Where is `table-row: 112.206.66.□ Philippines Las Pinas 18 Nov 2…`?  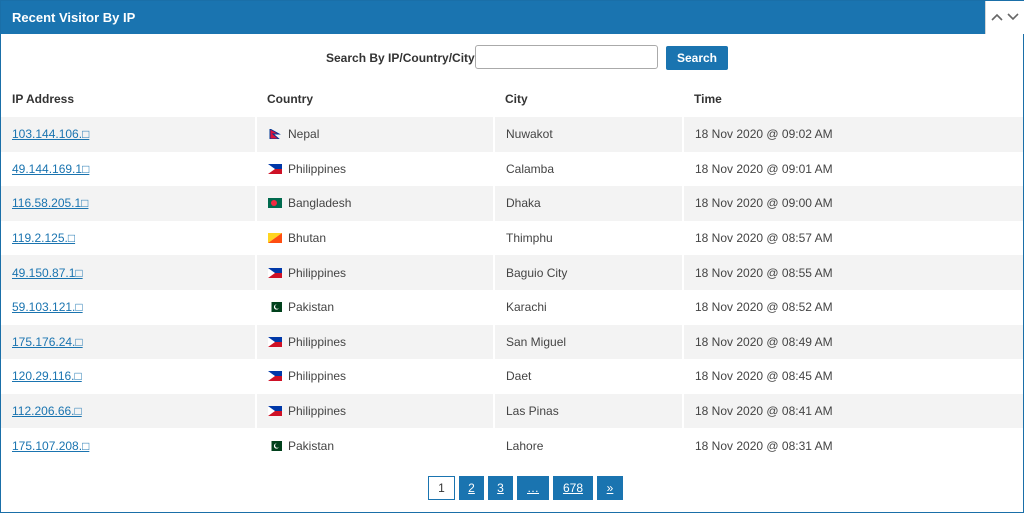 table-row: 112.206.66.□ Philippines Las Pinas 18 Nov 2… is located at coordinates (512, 411).